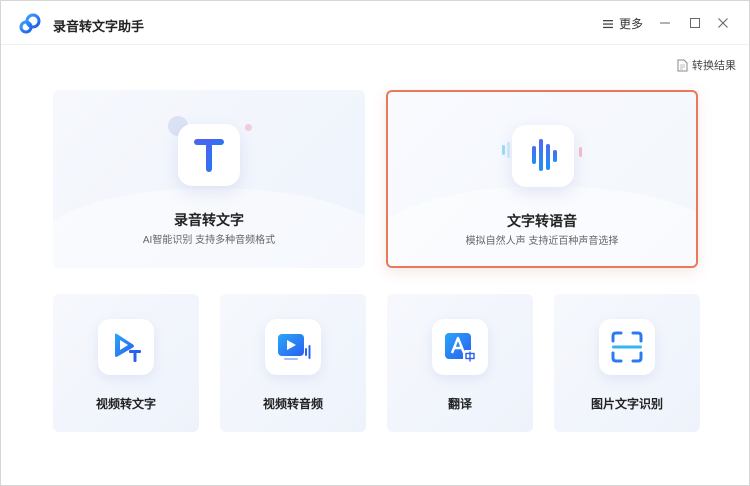 Image resolution: width=750 pixels, height=486 pixels. I want to click on decor-dot, so click(248, 127).